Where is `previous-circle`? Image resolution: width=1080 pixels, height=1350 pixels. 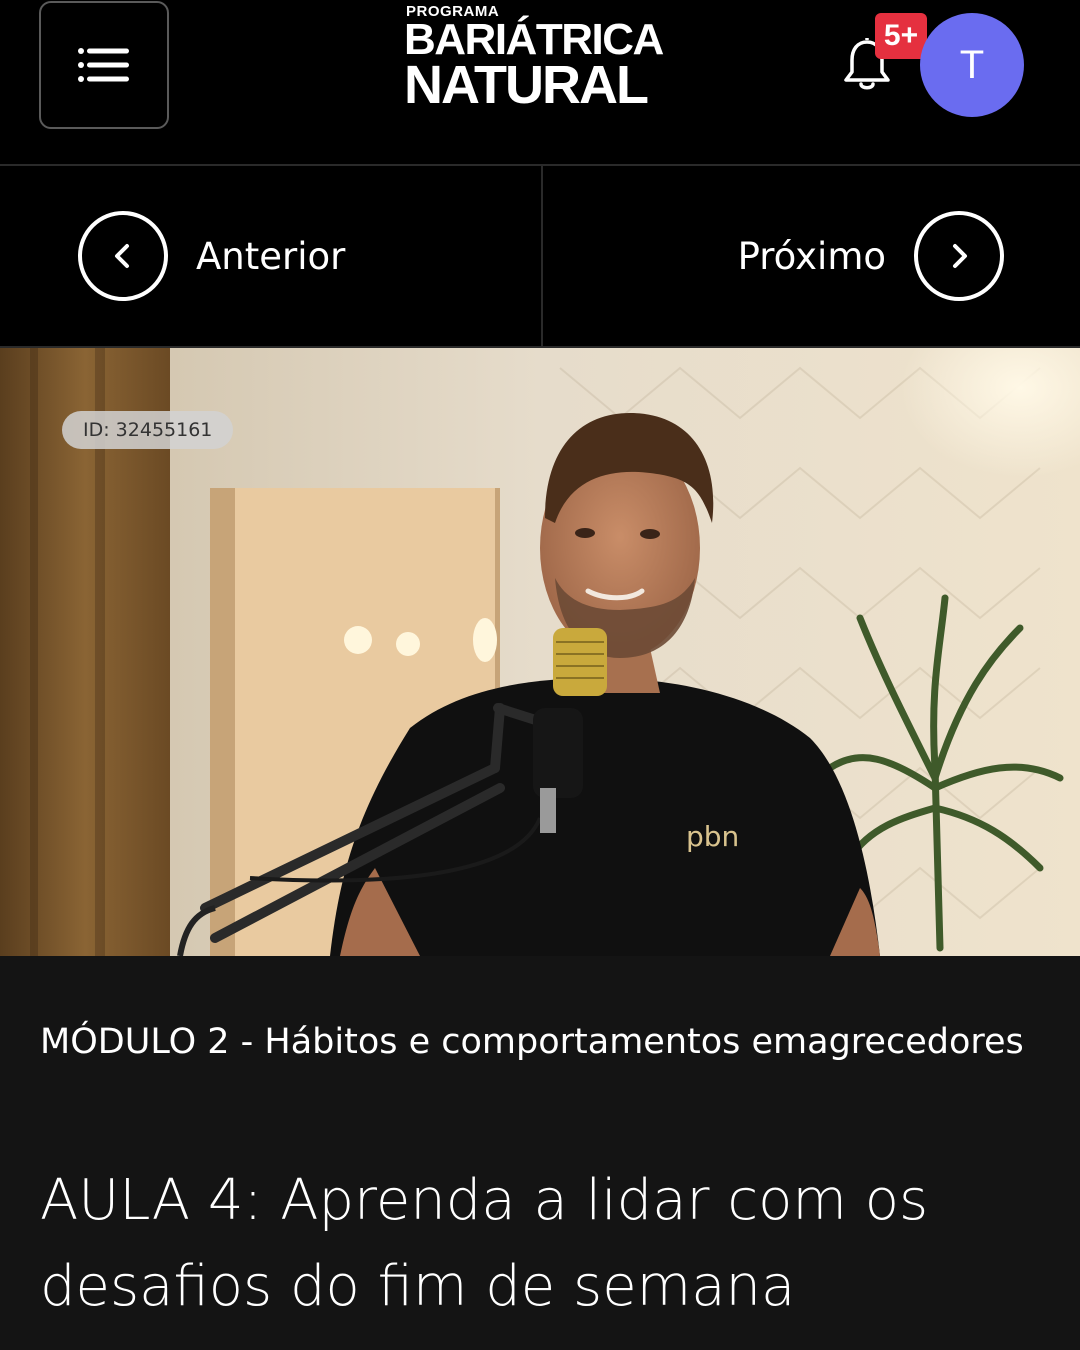 previous-circle is located at coordinates (123, 256).